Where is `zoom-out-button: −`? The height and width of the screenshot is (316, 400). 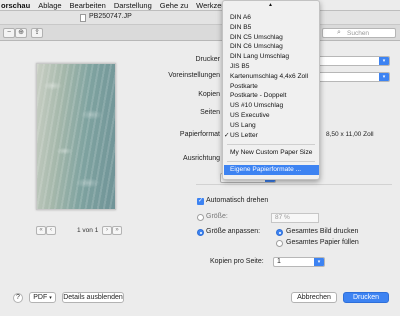
zoom-out-button: − is located at coordinates (9, 33).